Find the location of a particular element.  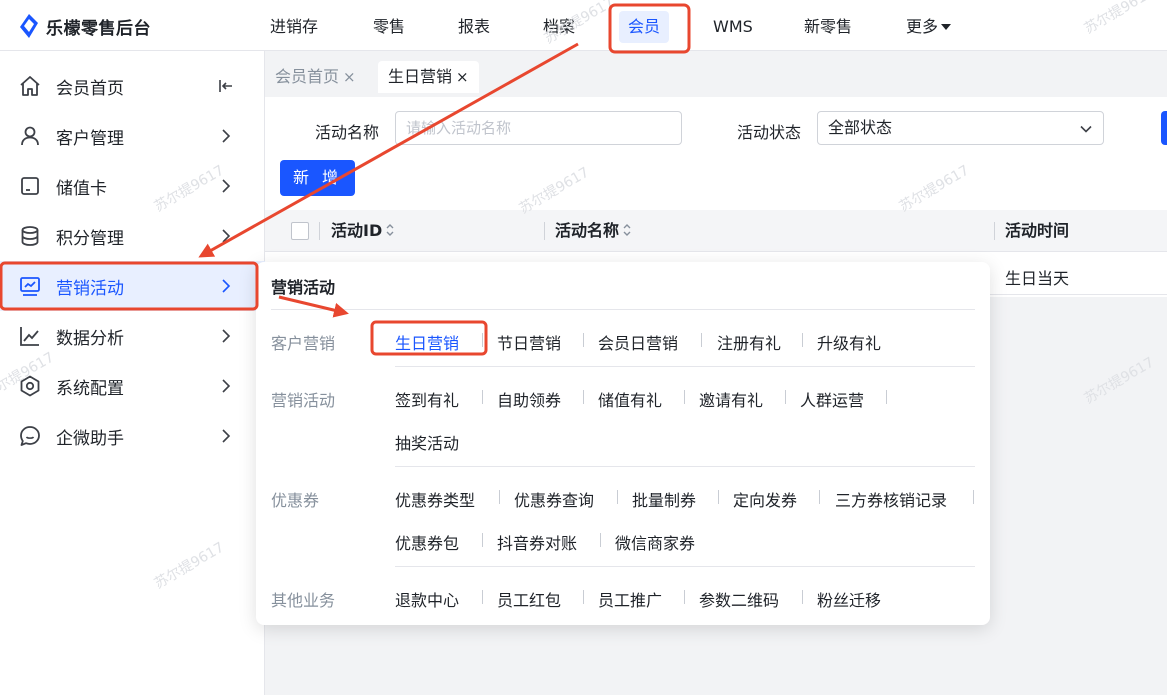

menu-link-member-day-marketing: 会员日营销 is located at coordinates (638, 342).